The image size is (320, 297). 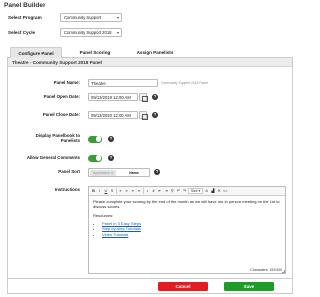 What do you see at coordinates (123, 83) in the screenshot?
I see `panel-name-input: Theatre` at bounding box center [123, 83].